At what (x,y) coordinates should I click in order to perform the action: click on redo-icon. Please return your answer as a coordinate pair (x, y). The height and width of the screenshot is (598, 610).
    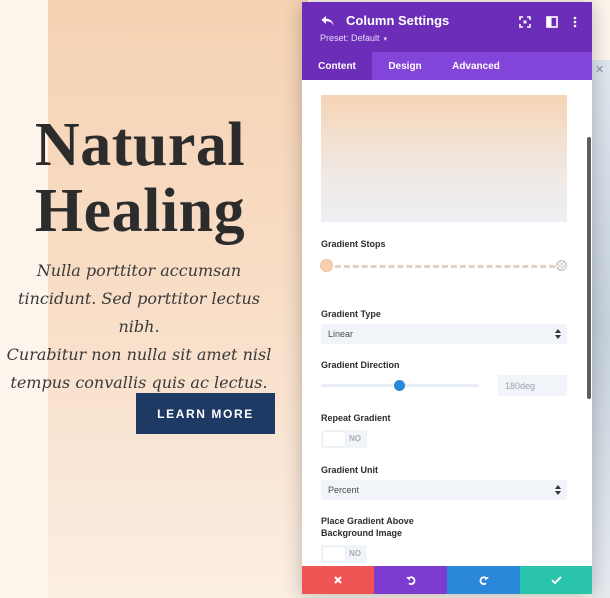
    Looking at the image, I should click on (484, 580).